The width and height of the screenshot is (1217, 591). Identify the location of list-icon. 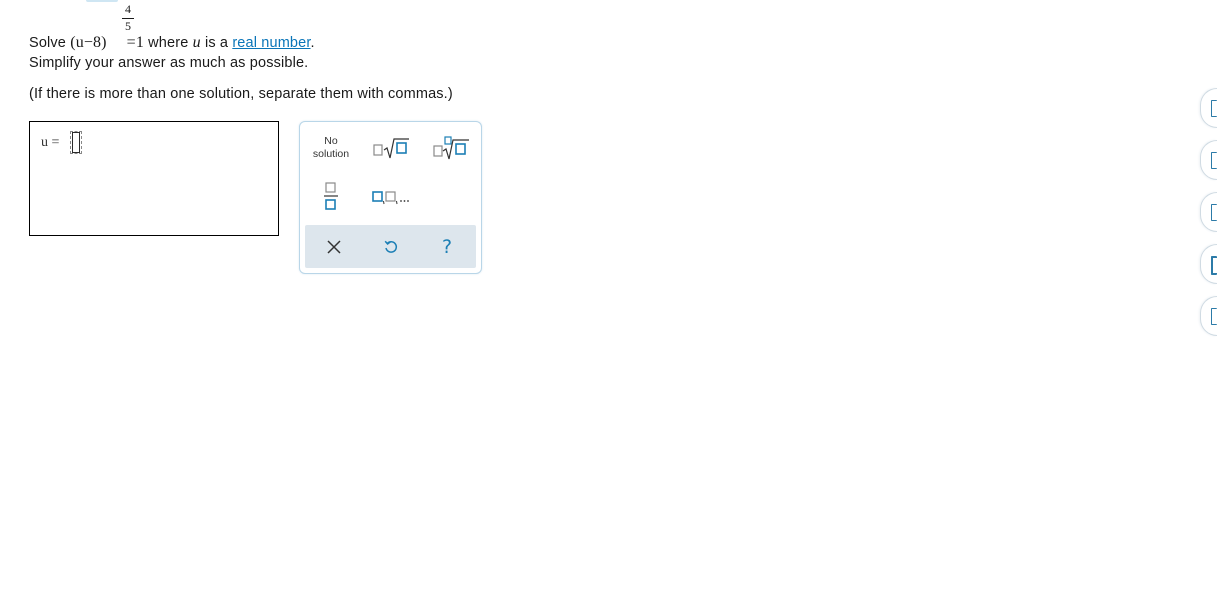
(390, 198).